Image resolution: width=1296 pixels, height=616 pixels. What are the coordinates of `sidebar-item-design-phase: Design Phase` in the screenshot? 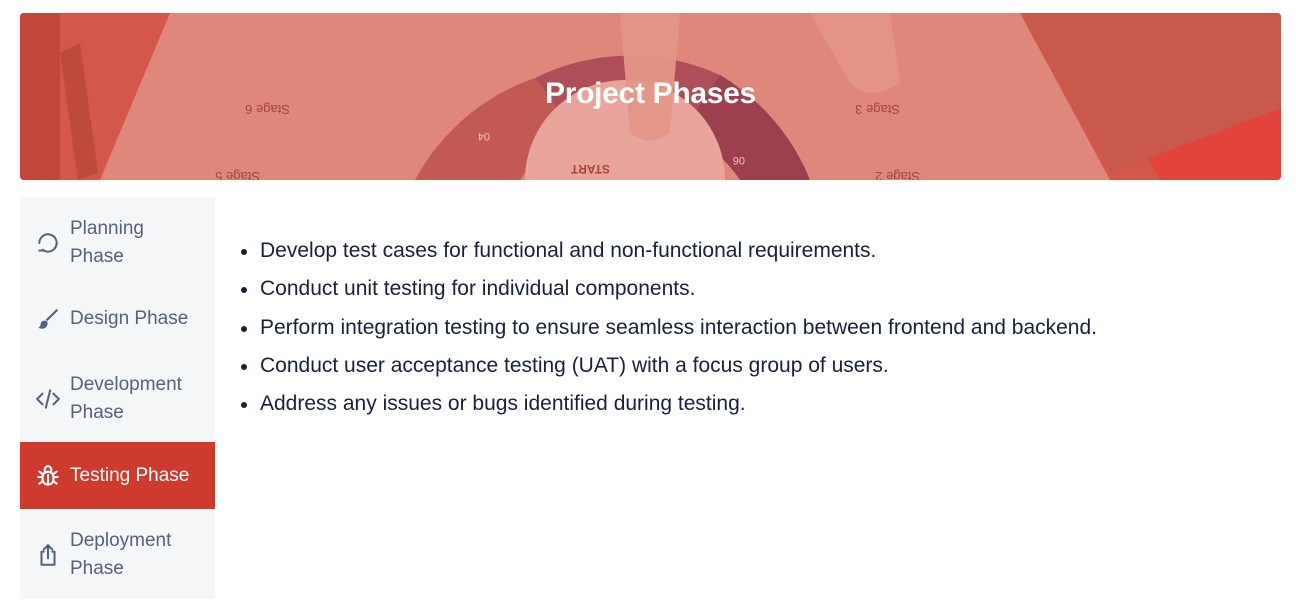 It's located at (117, 319).